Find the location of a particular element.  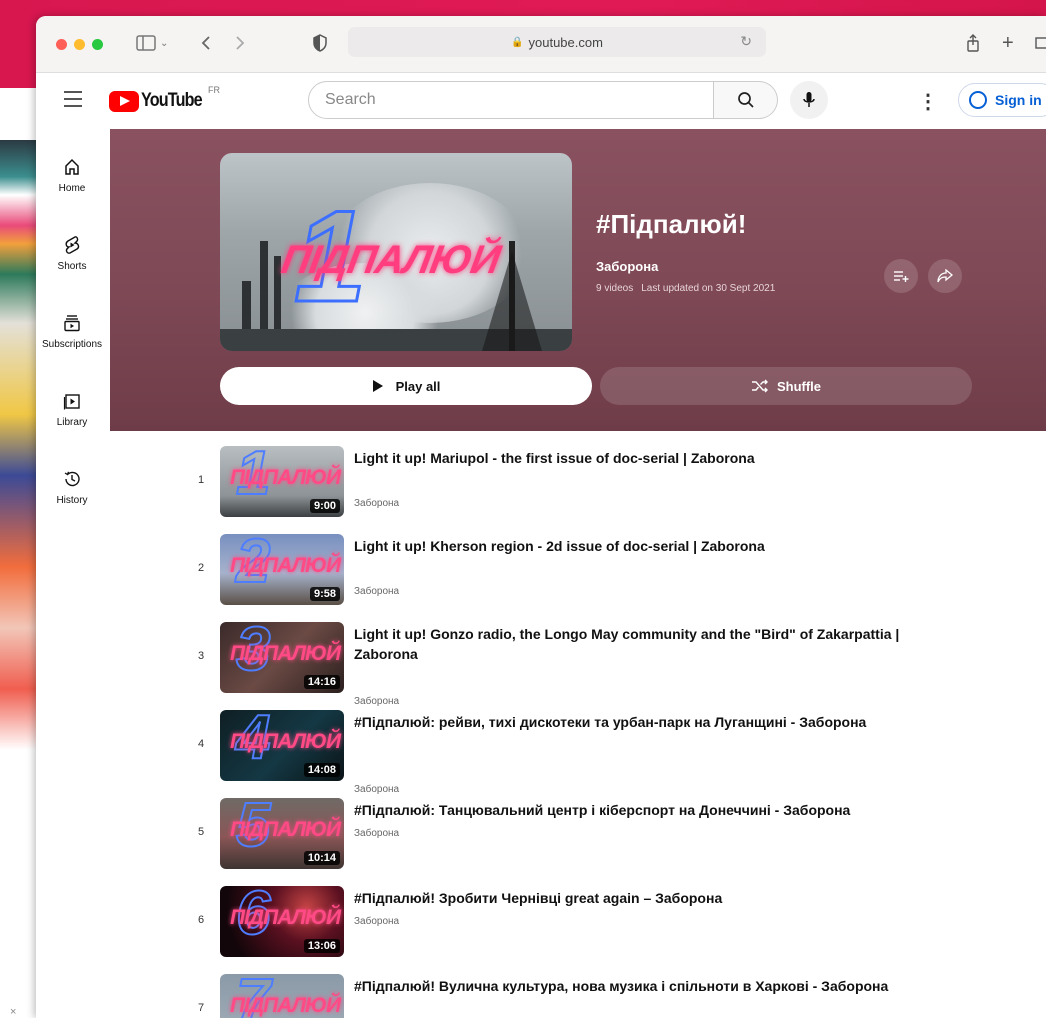

video-thumbnail: 5 ПІДПАЛЮЙ 10:14 is located at coordinates (282, 833).